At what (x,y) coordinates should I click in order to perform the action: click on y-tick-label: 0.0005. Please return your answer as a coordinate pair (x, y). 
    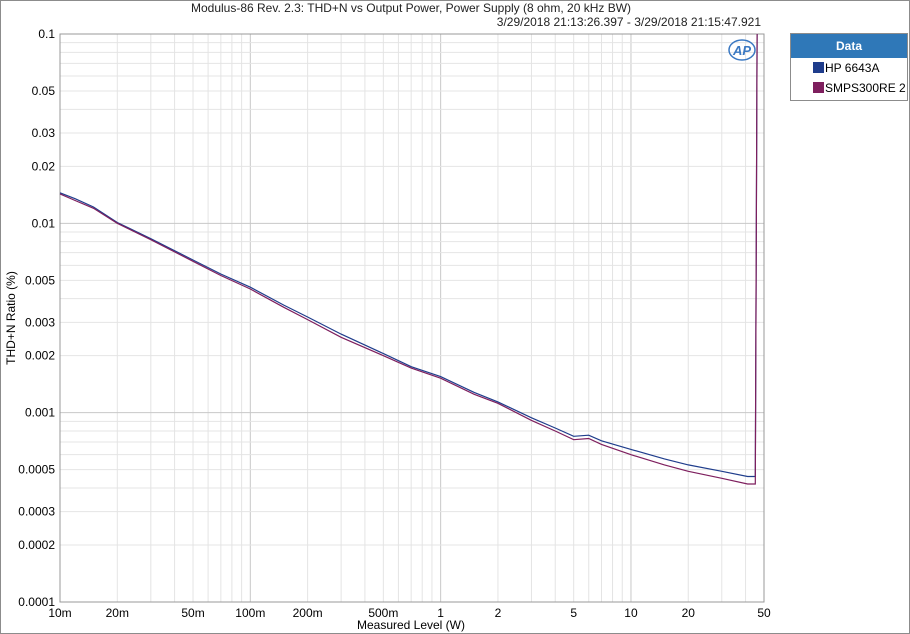
    Looking at the image, I should click on (36, 470).